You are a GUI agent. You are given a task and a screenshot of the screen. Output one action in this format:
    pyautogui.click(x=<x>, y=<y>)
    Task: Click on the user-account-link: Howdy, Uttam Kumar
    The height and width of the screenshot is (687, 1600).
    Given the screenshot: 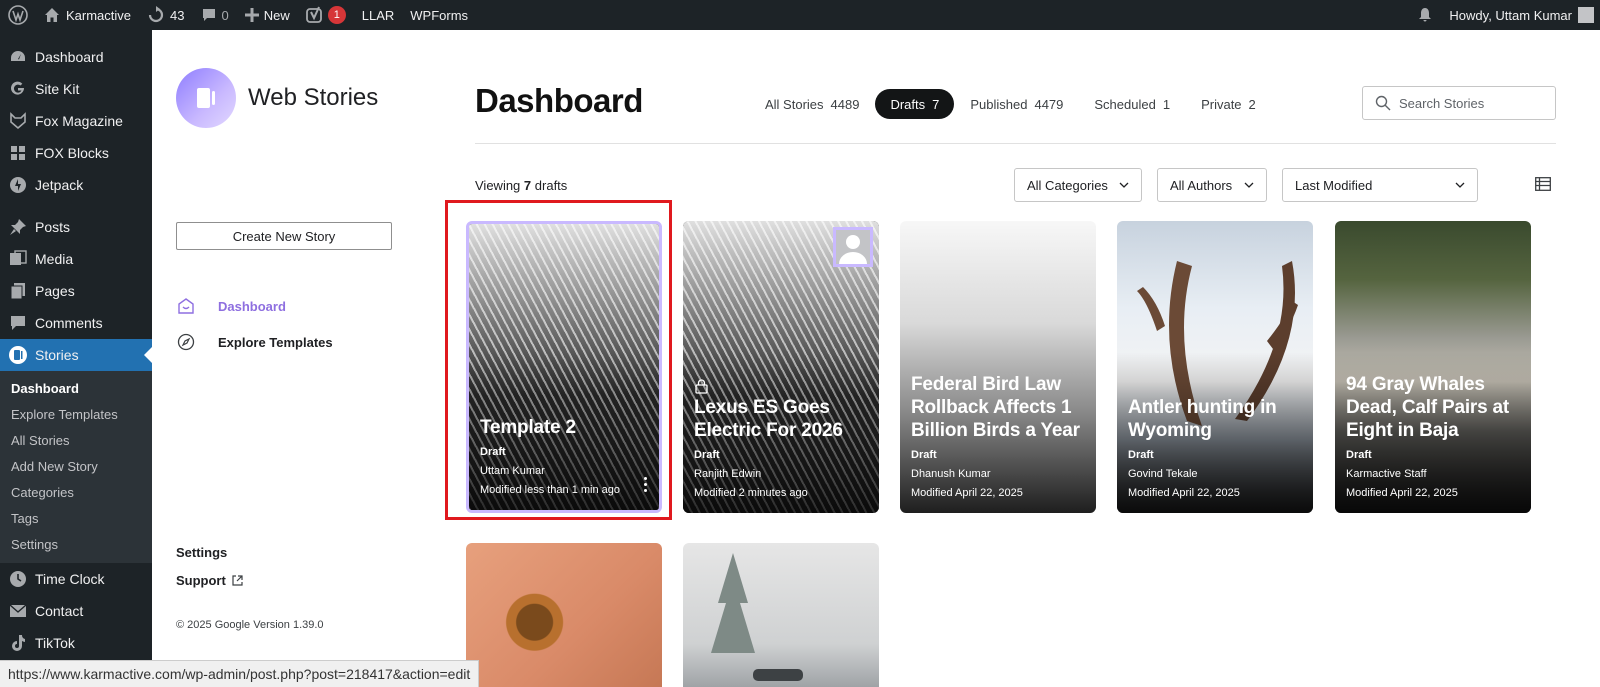 What is the action you would take?
    pyautogui.click(x=1520, y=15)
    